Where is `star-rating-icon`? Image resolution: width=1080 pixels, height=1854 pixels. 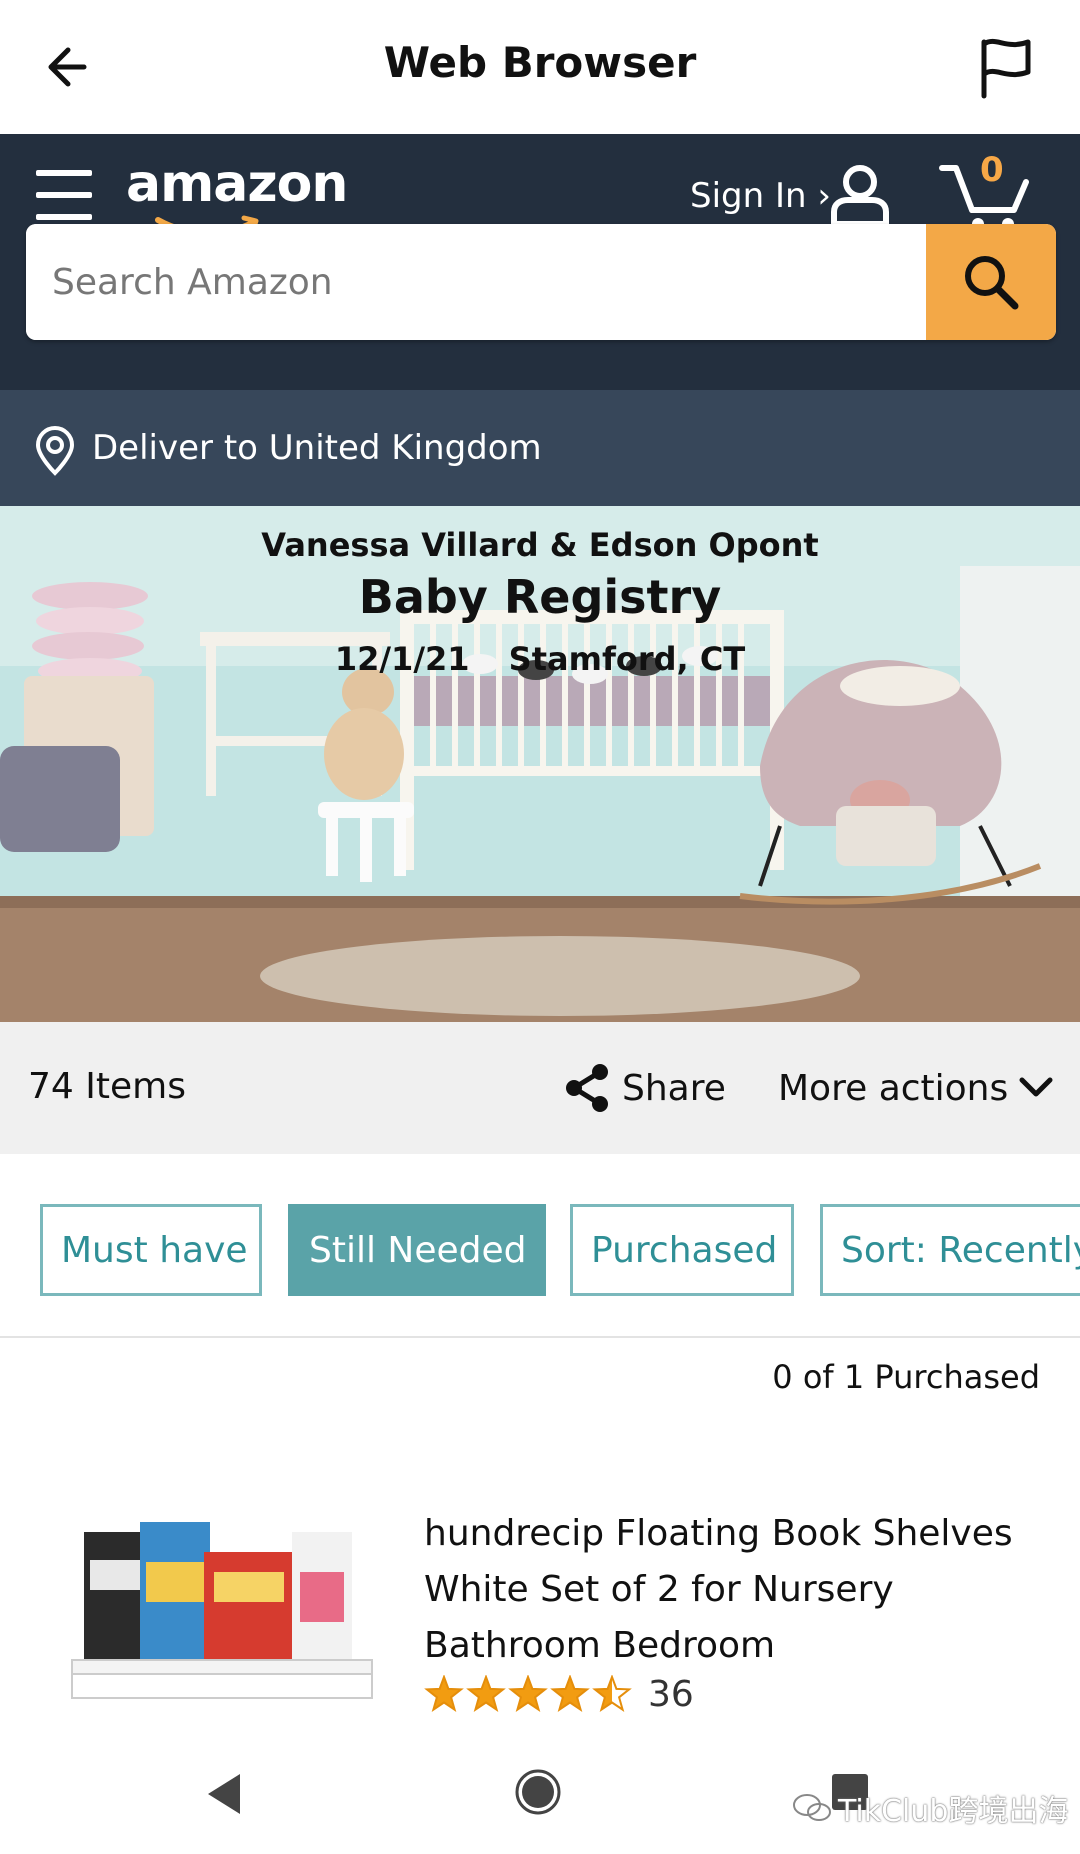 star-rating-icon is located at coordinates (528, 1693).